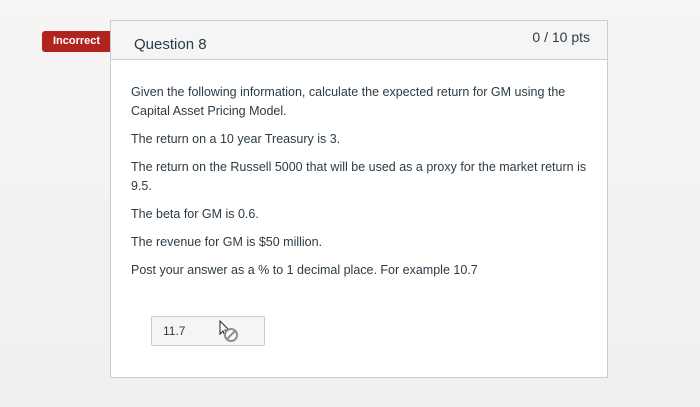 This screenshot has width=700, height=407. What do you see at coordinates (359, 40) in the screenshot?
I see `question-header: Question 8 0 / 10 pts` at bounding box center [359, 40].